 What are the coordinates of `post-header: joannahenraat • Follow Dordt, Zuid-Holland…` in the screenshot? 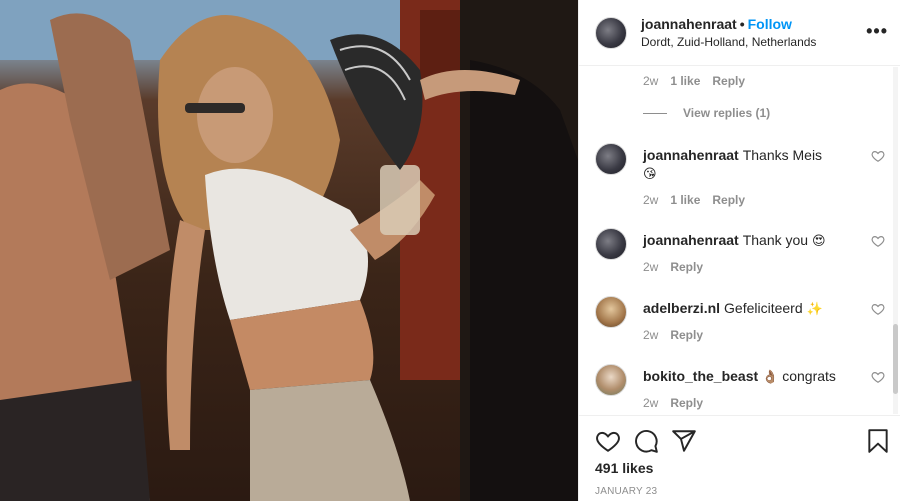 It's located at (739, 33).